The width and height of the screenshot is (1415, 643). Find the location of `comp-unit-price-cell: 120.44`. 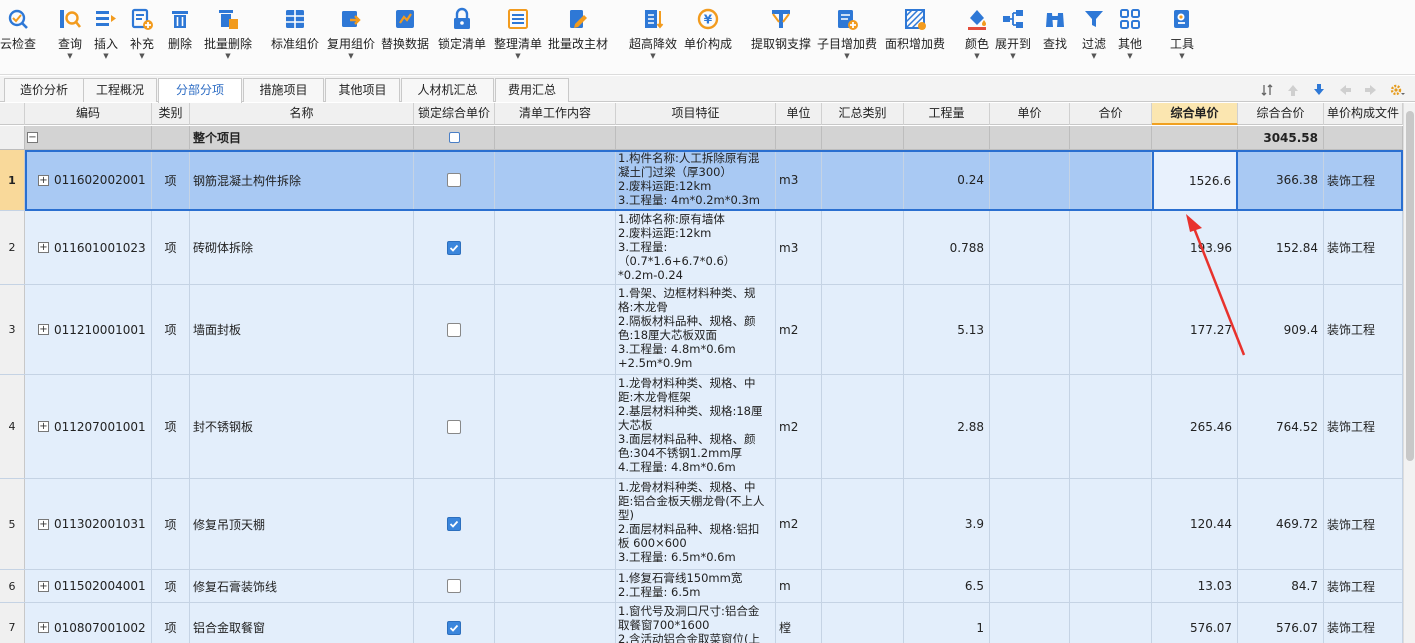

comp-unit-price-cell: 120.44 is located at coordinates (1195, 524).